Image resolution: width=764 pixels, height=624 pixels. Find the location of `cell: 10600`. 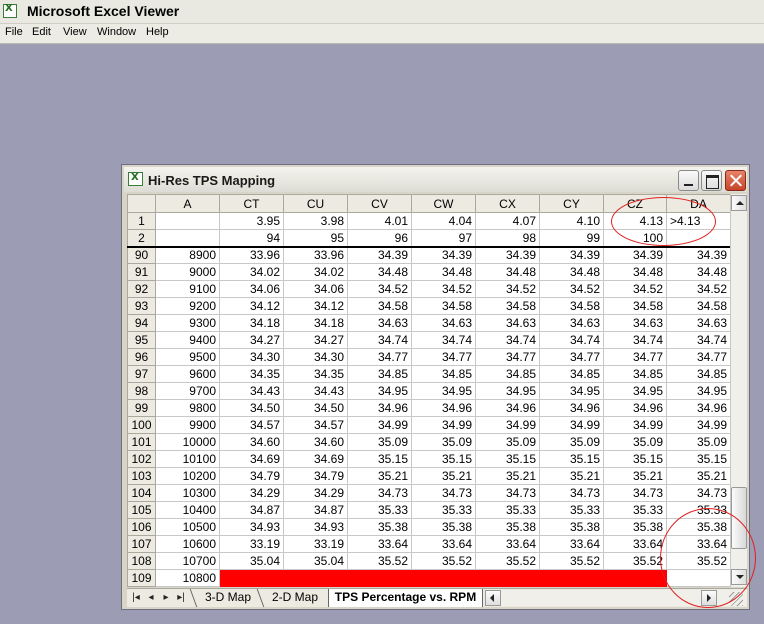

cell: 10600 is located at coordinates (187, 544).